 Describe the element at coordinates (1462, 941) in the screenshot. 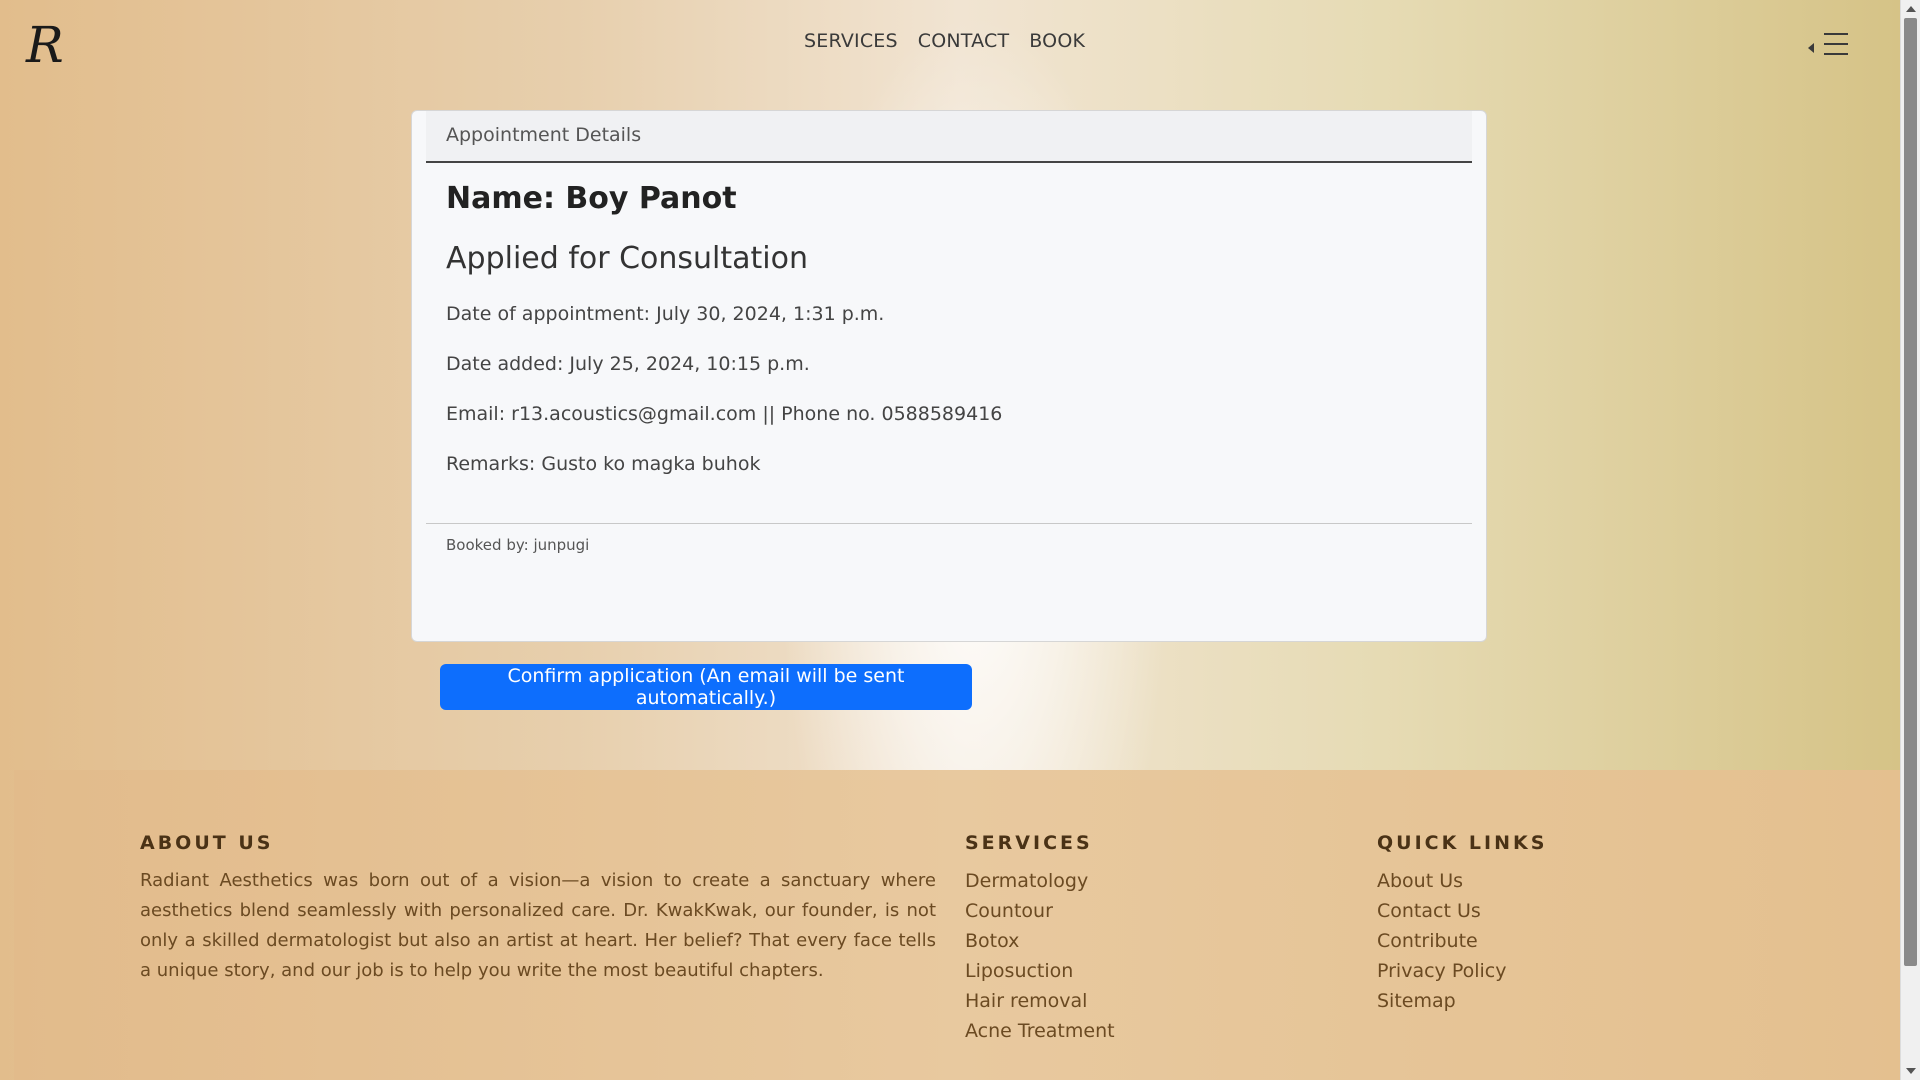

I see `footer-link-contribute: Contribute` at that location.